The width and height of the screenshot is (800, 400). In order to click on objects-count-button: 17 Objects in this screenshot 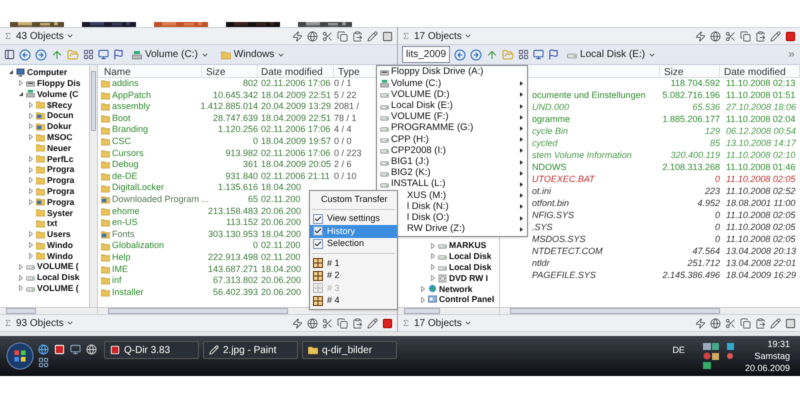, I will do `click(443, 323)`.